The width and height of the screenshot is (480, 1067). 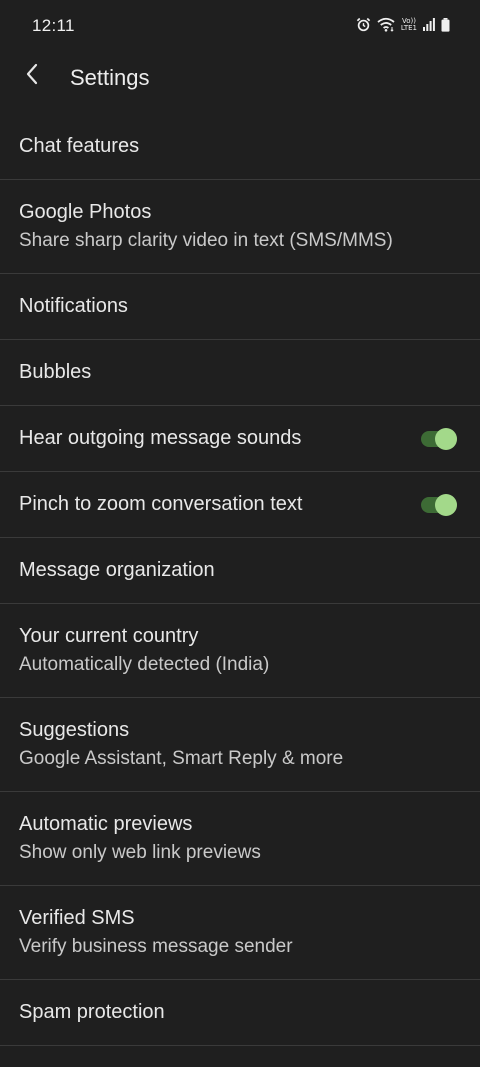 I want to click on setting-title: Chat features, so click(x=79, y=146).